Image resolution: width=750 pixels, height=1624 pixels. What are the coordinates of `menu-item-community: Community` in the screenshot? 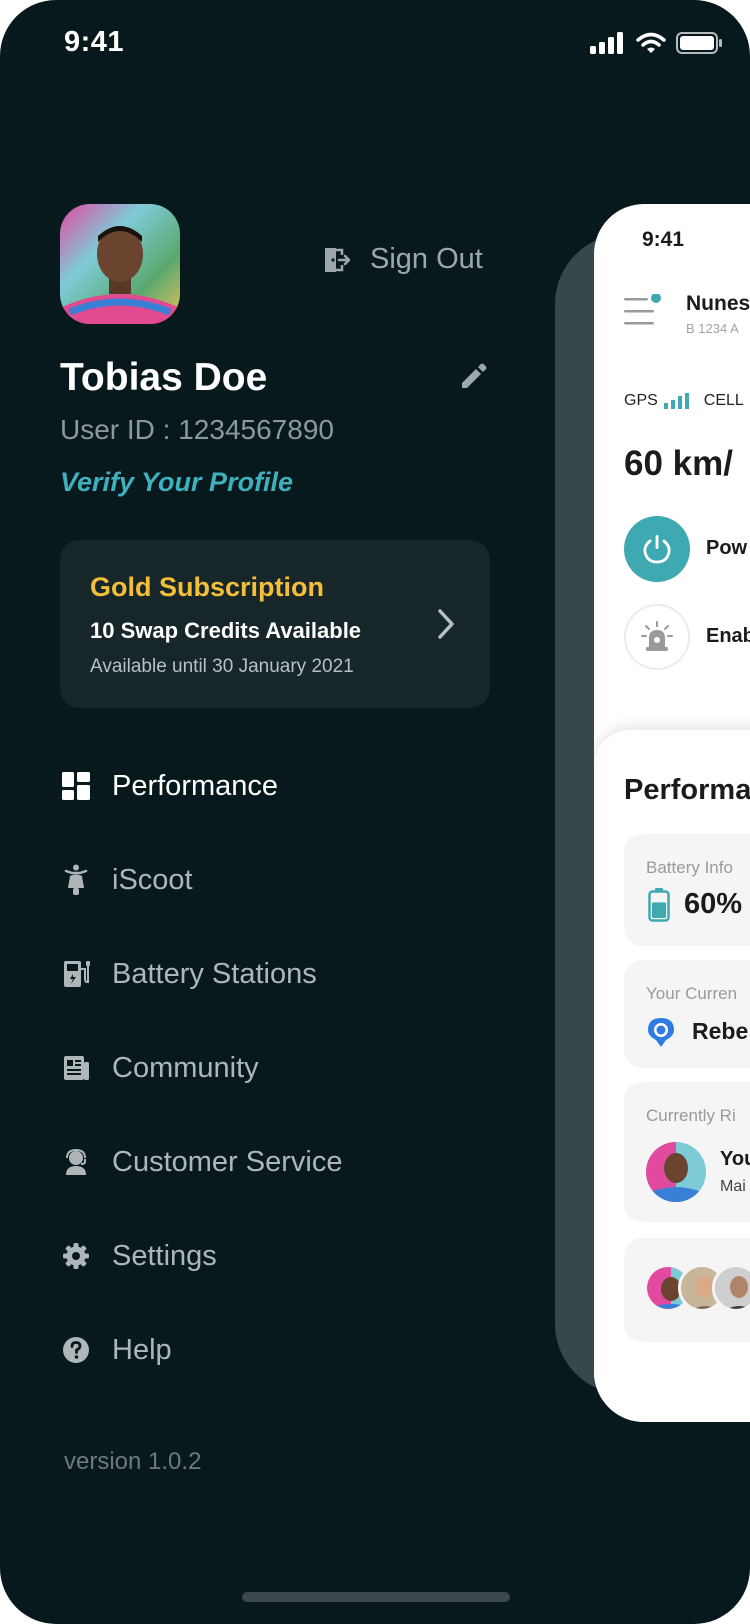 It's located at (275, 1068).